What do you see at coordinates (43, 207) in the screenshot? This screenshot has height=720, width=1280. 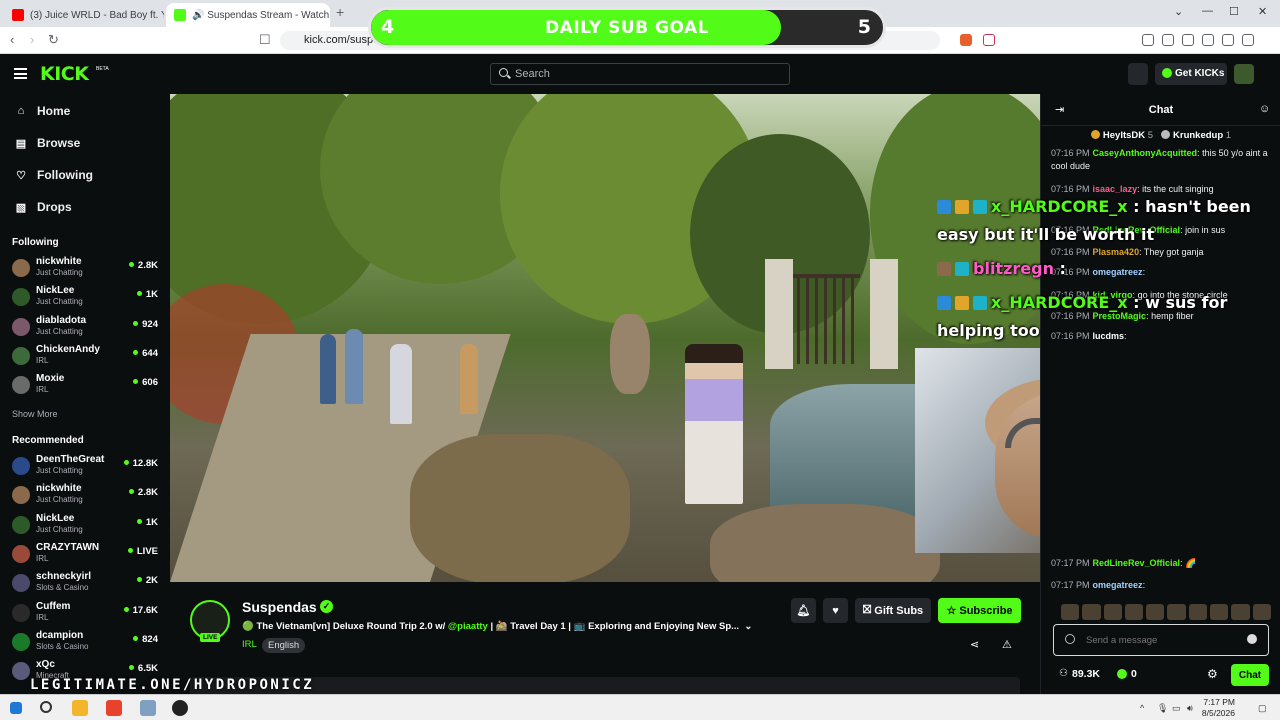 I see `sidebar-item-drops: ▧ Drops` at bounding box center [43, 207].